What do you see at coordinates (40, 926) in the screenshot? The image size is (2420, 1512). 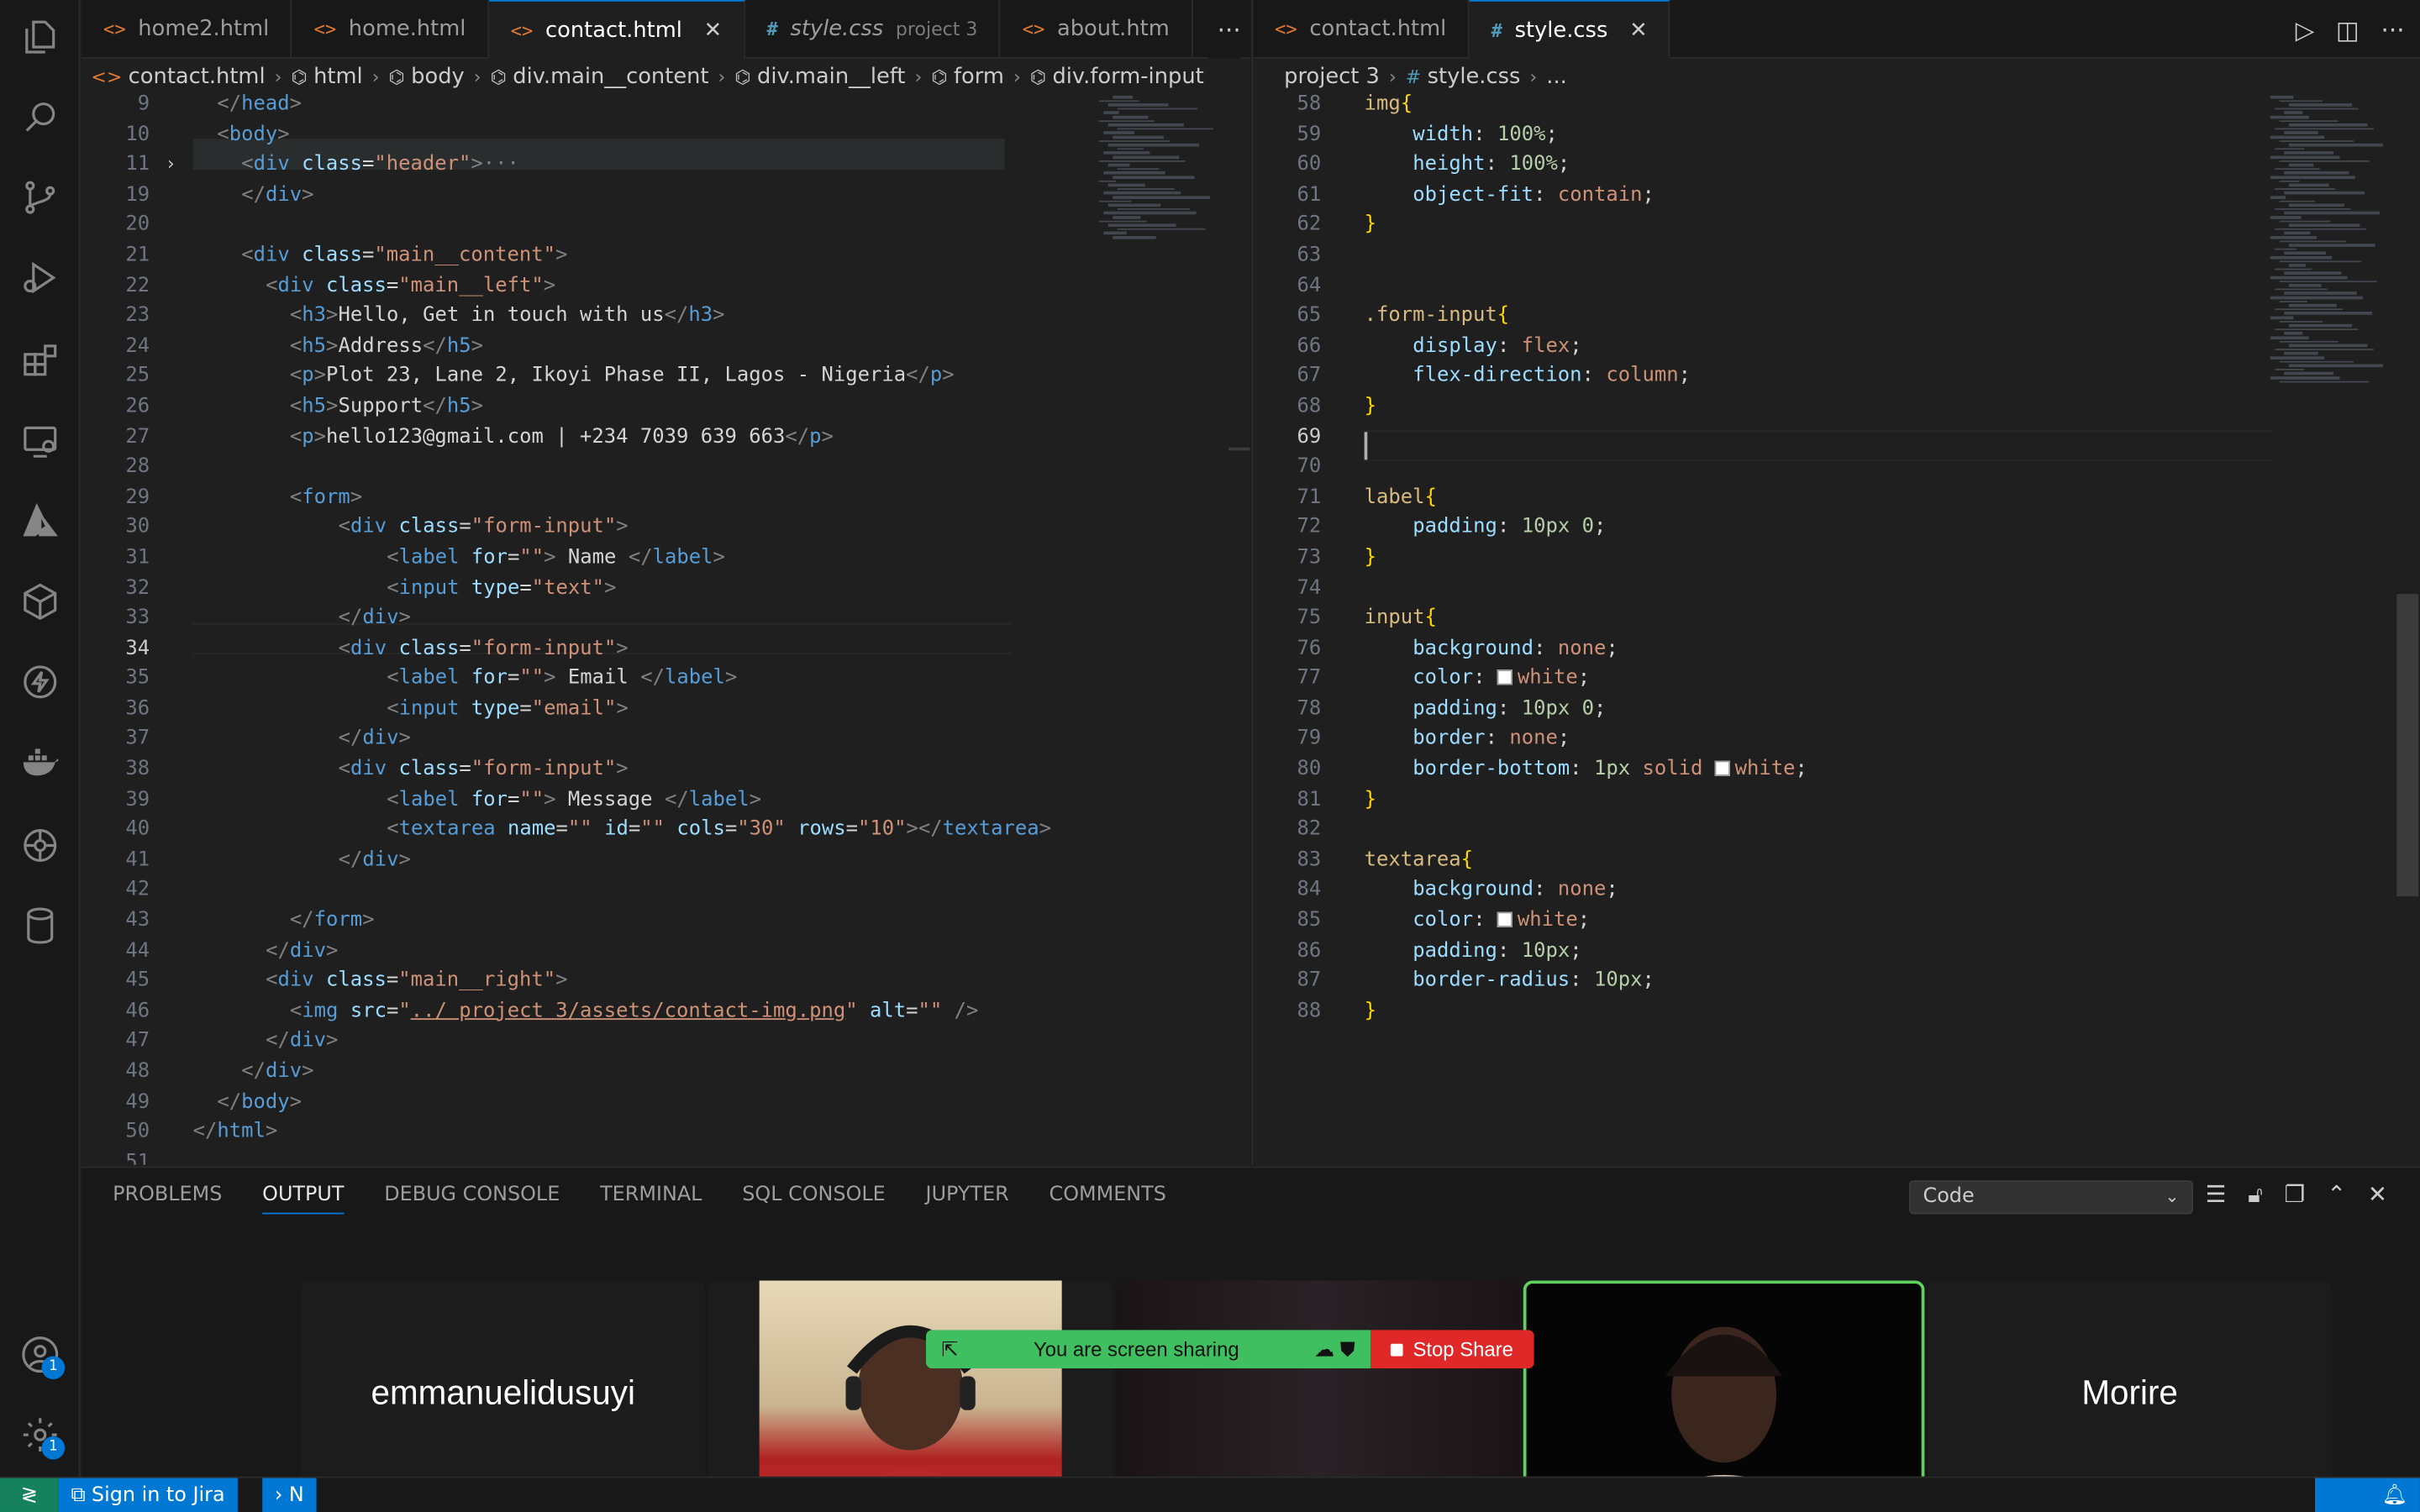 I see `database-icon` at bounding box center [40, 926].